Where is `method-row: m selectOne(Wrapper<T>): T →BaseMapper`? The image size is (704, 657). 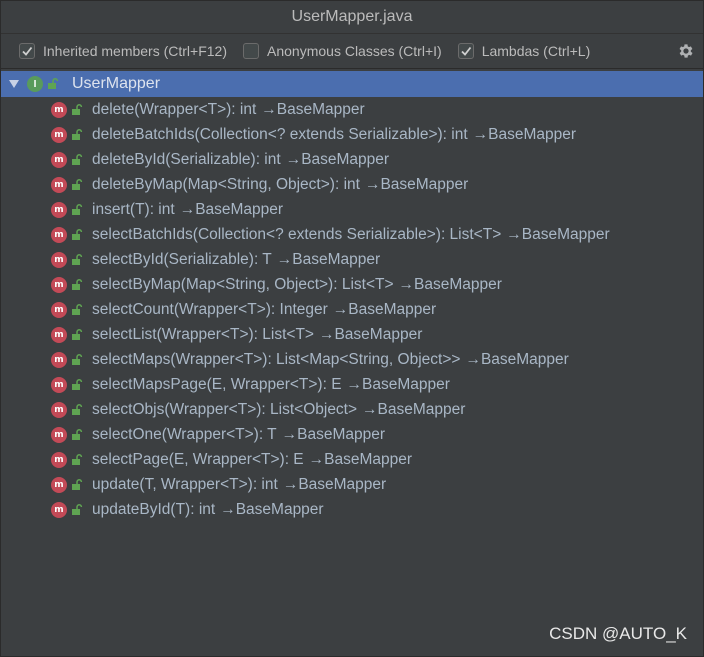 method-row: m selectOne(Wrapper<T>): T →BaseMapper is located at coordinates (352, 434).